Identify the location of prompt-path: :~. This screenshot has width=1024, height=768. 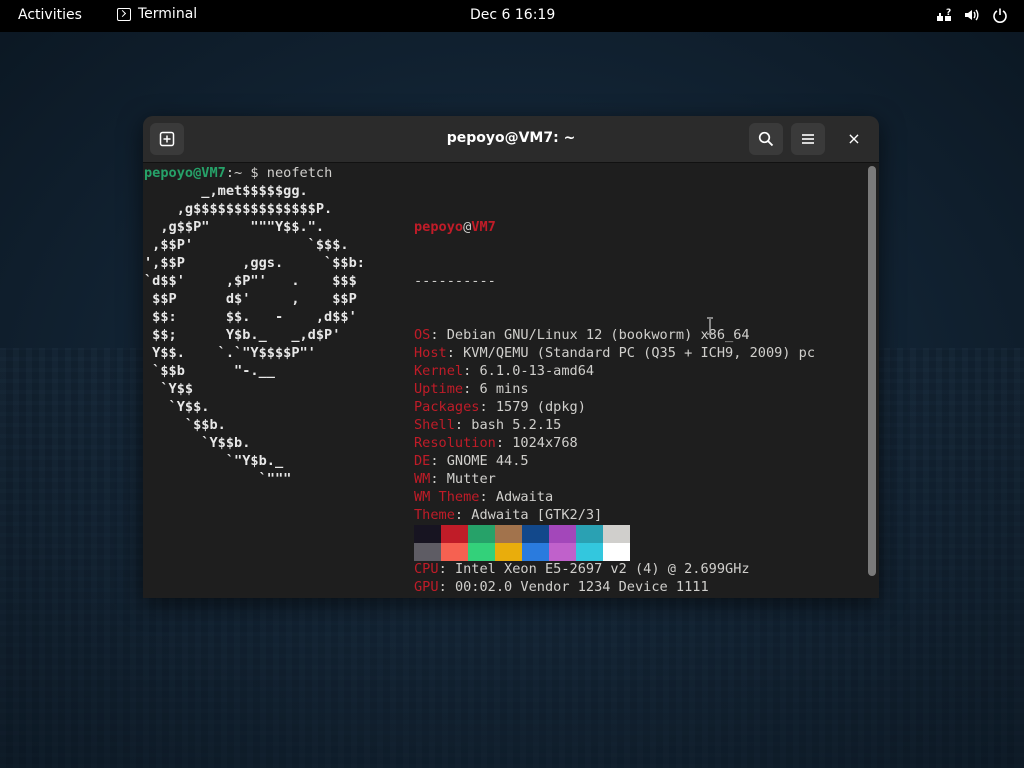
(234, 173).